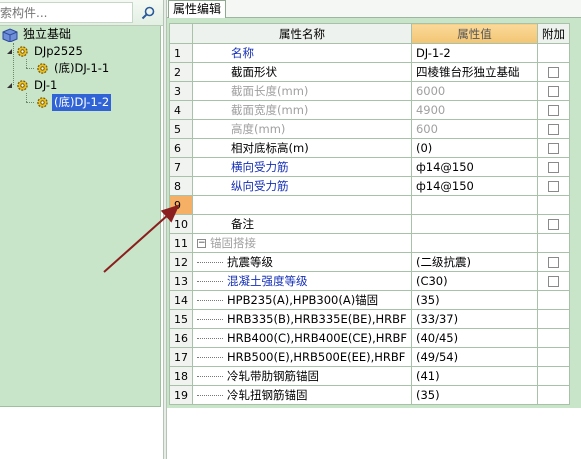 This screenshot has height=459, width=581. What do you see at coordinates (302, 129) in the screenshot?
I see `property-name: 高度(mm)` at bounding box center [302, 129].